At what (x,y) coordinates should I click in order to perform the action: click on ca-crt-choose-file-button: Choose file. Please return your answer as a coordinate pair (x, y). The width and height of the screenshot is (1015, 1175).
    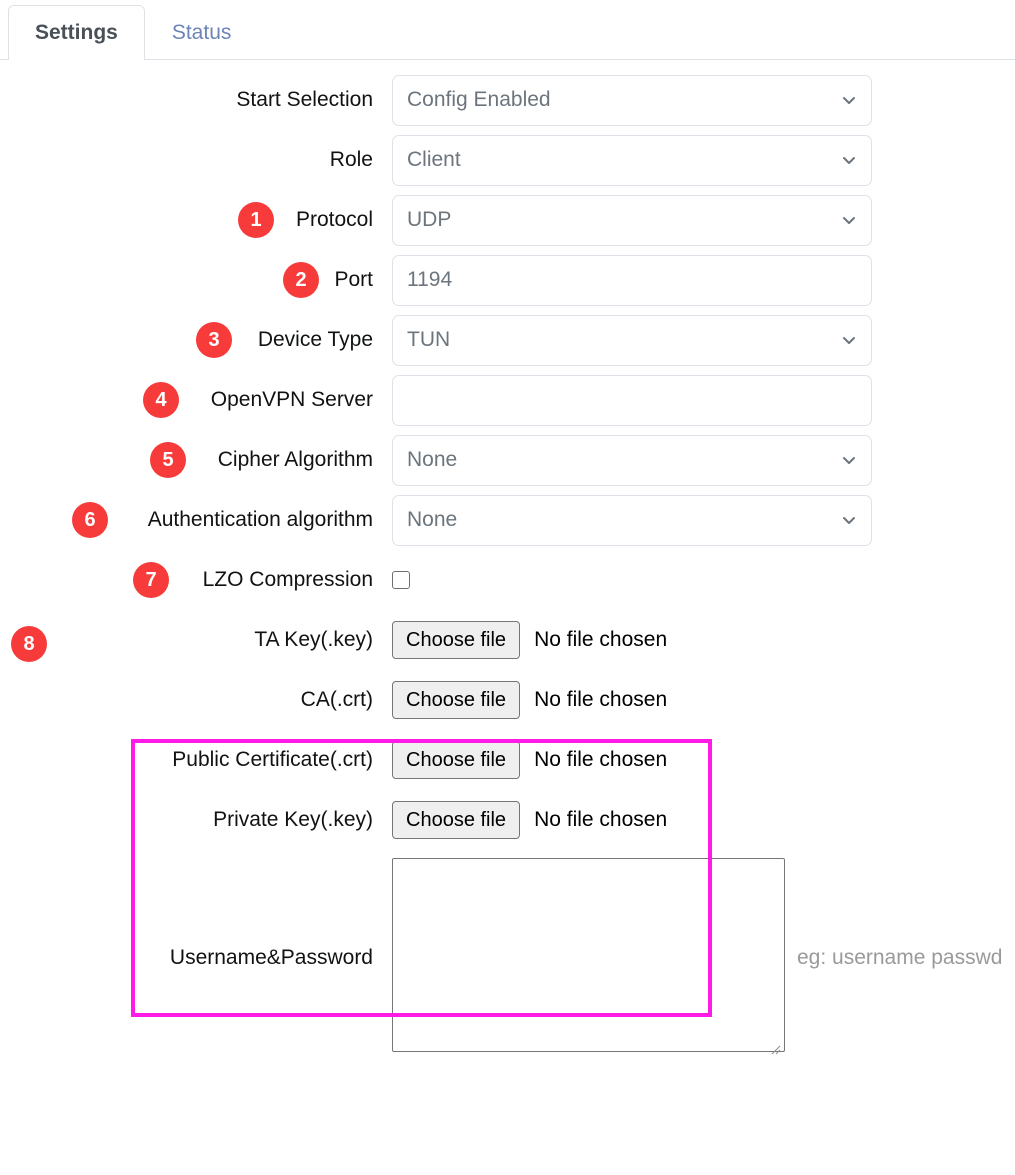
    Looking at the image, I should click on (456, 700).